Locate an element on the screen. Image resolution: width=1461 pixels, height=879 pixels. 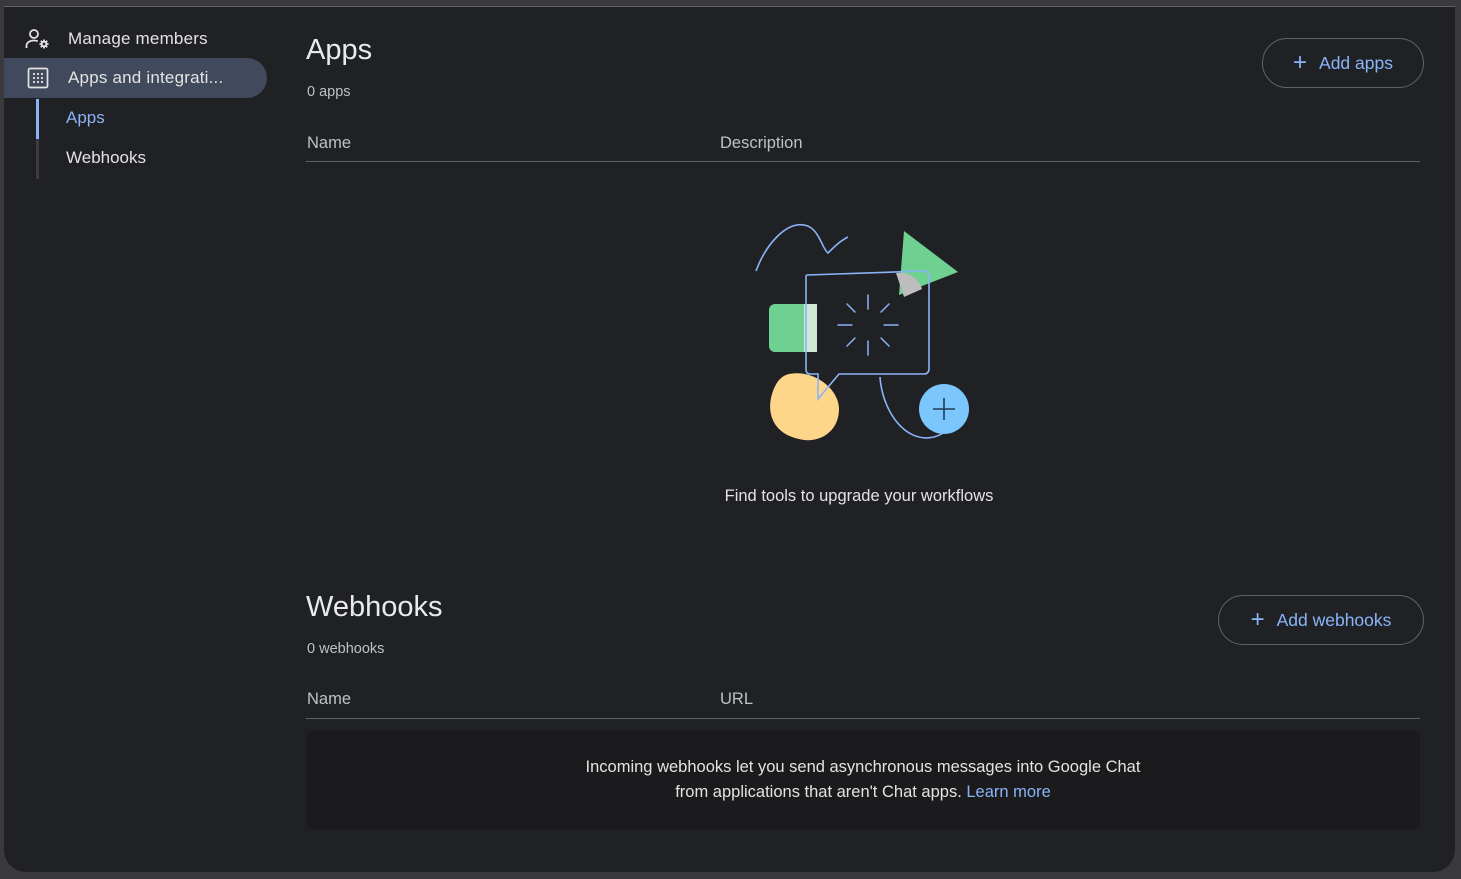
learn-more-link: Learn more is located at coordinates (1008, 792).